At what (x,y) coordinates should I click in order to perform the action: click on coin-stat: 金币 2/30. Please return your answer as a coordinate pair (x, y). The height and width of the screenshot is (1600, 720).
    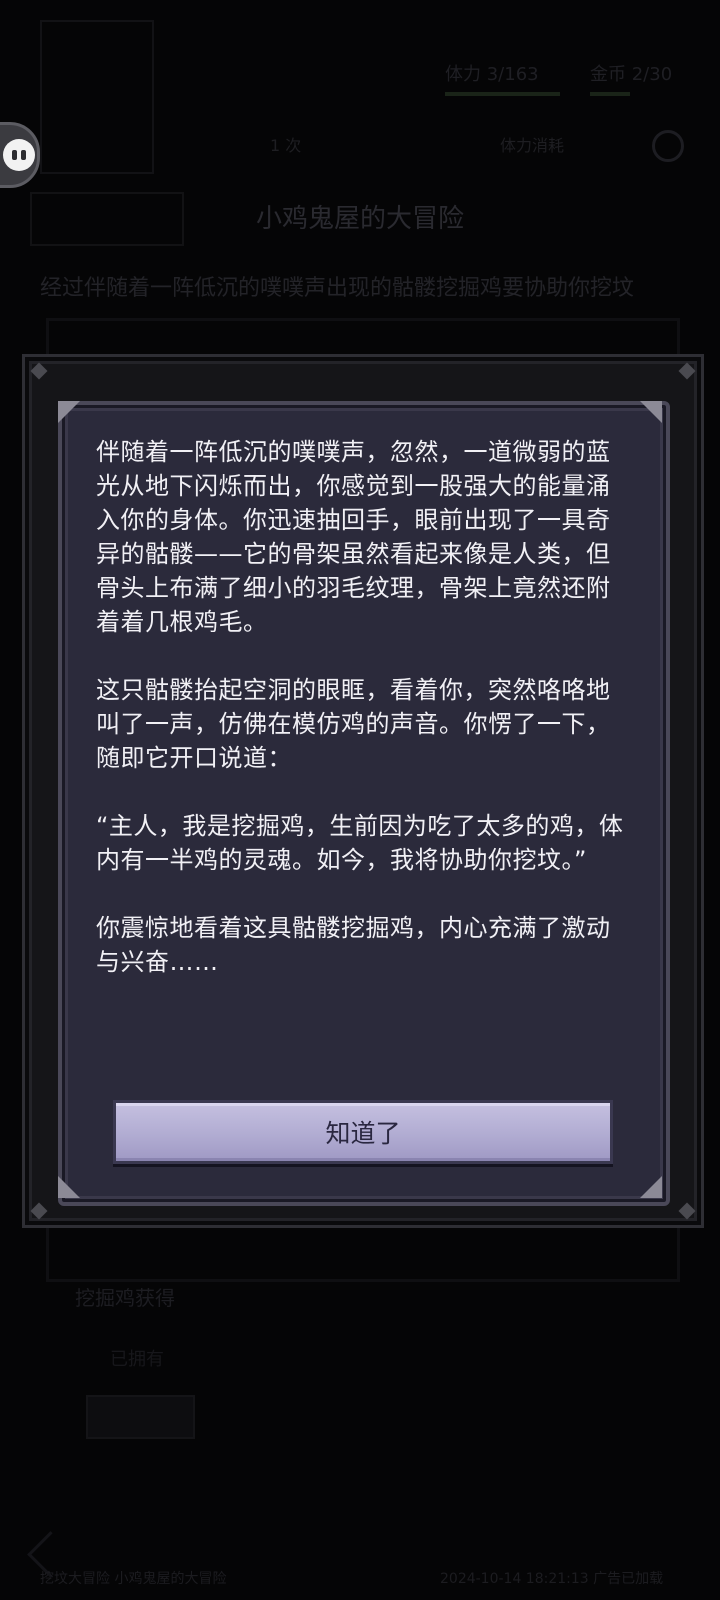
    Looking at the image, I should click on (631, 74).